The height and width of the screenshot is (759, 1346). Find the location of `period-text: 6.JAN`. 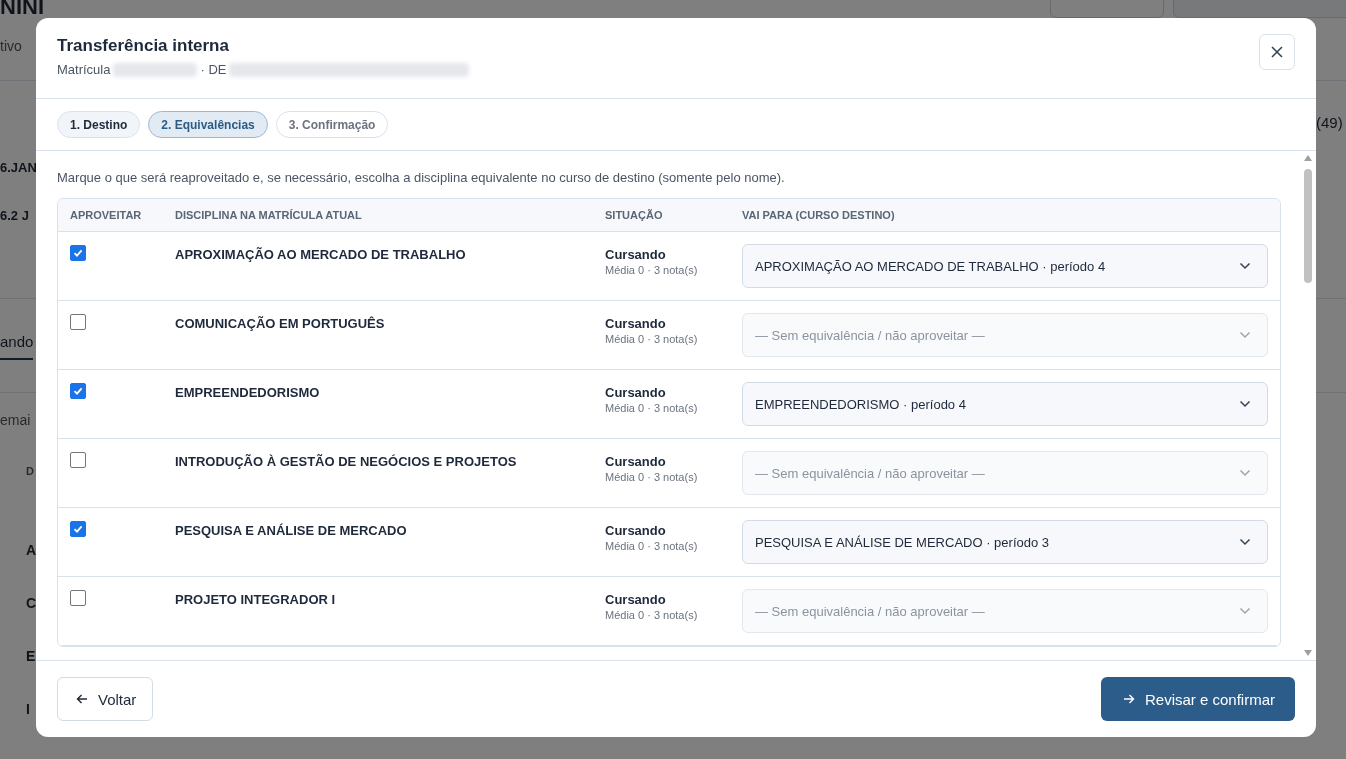

period-text: 6.JAN is located at coordinates (18, 167).